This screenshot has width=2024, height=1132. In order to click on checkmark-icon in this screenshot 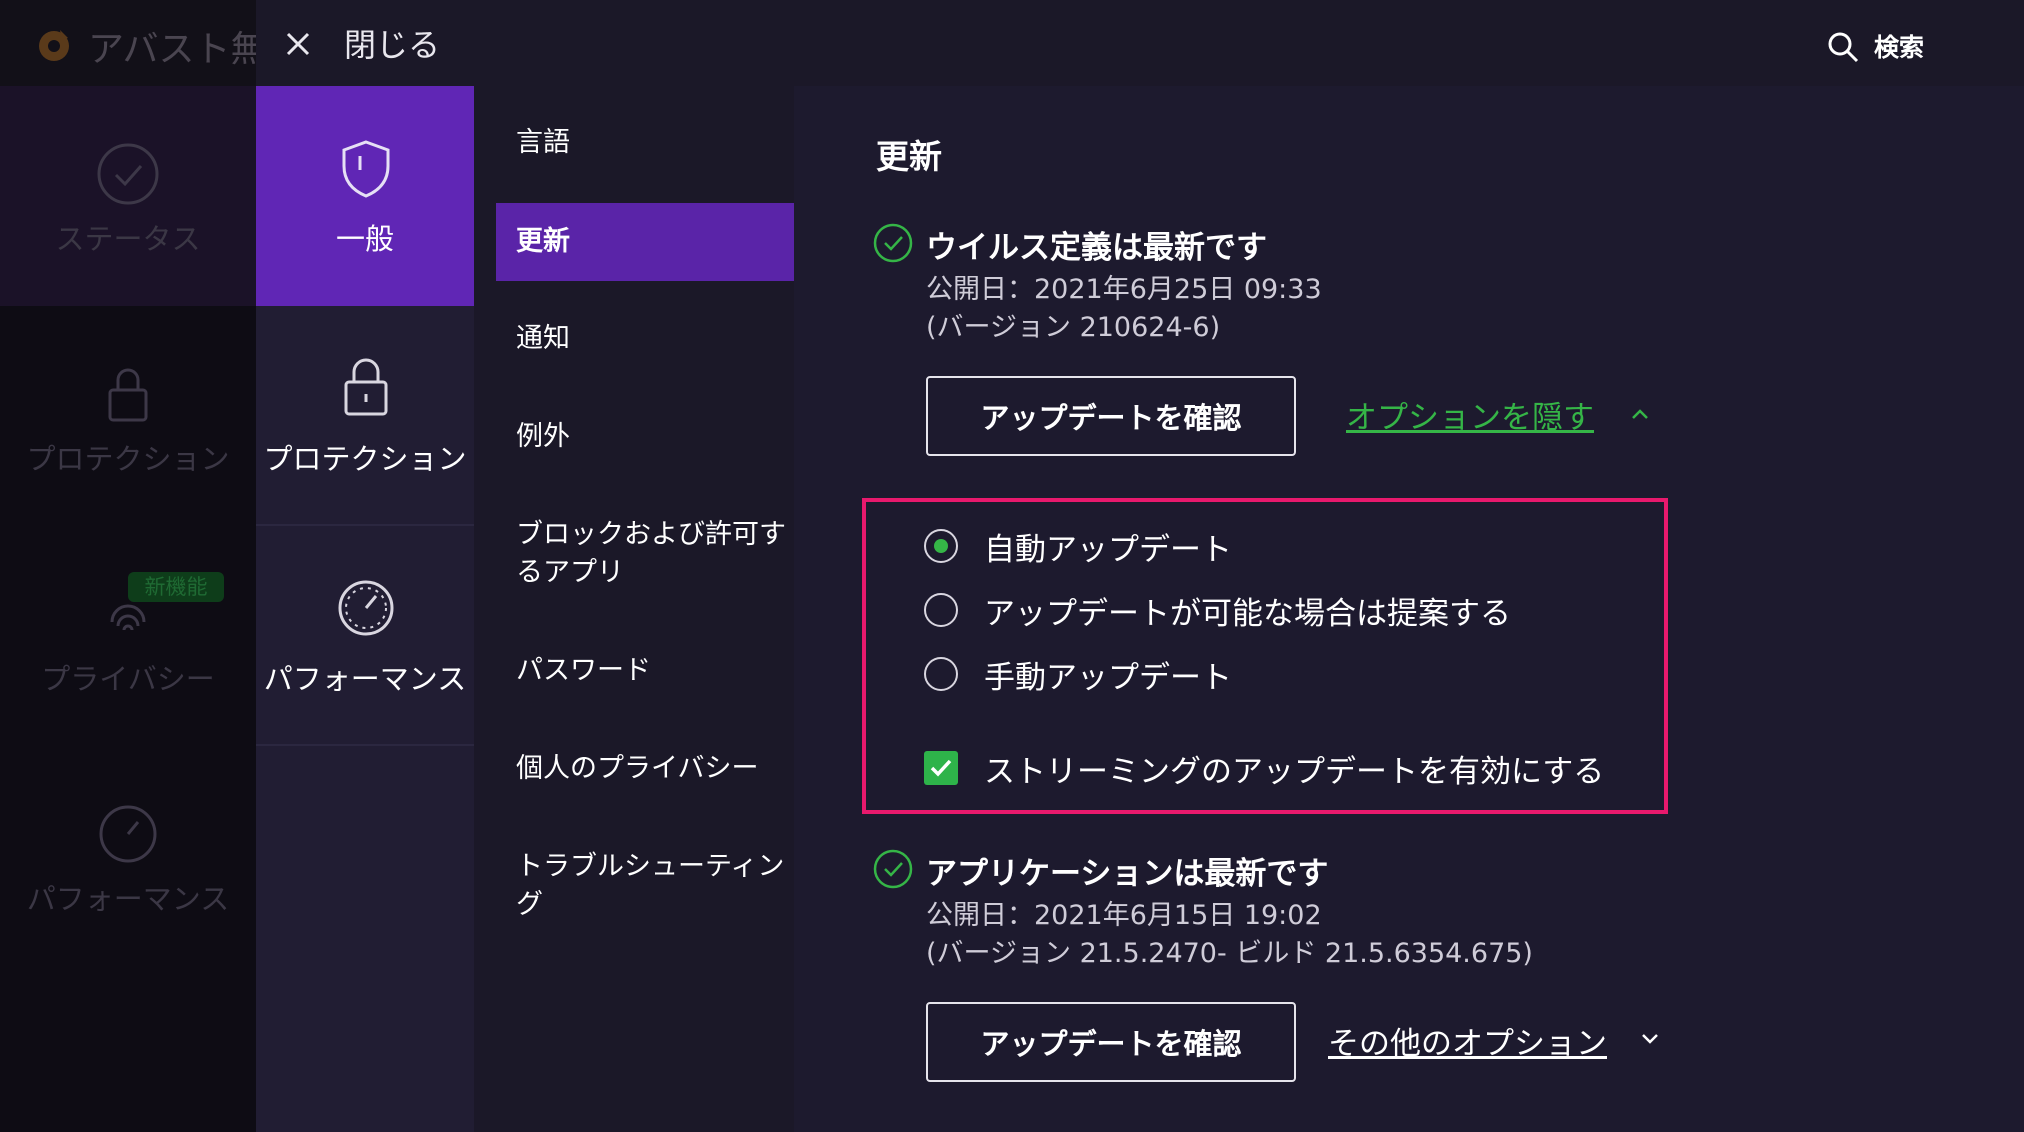, I will do `click(941, 768)`.